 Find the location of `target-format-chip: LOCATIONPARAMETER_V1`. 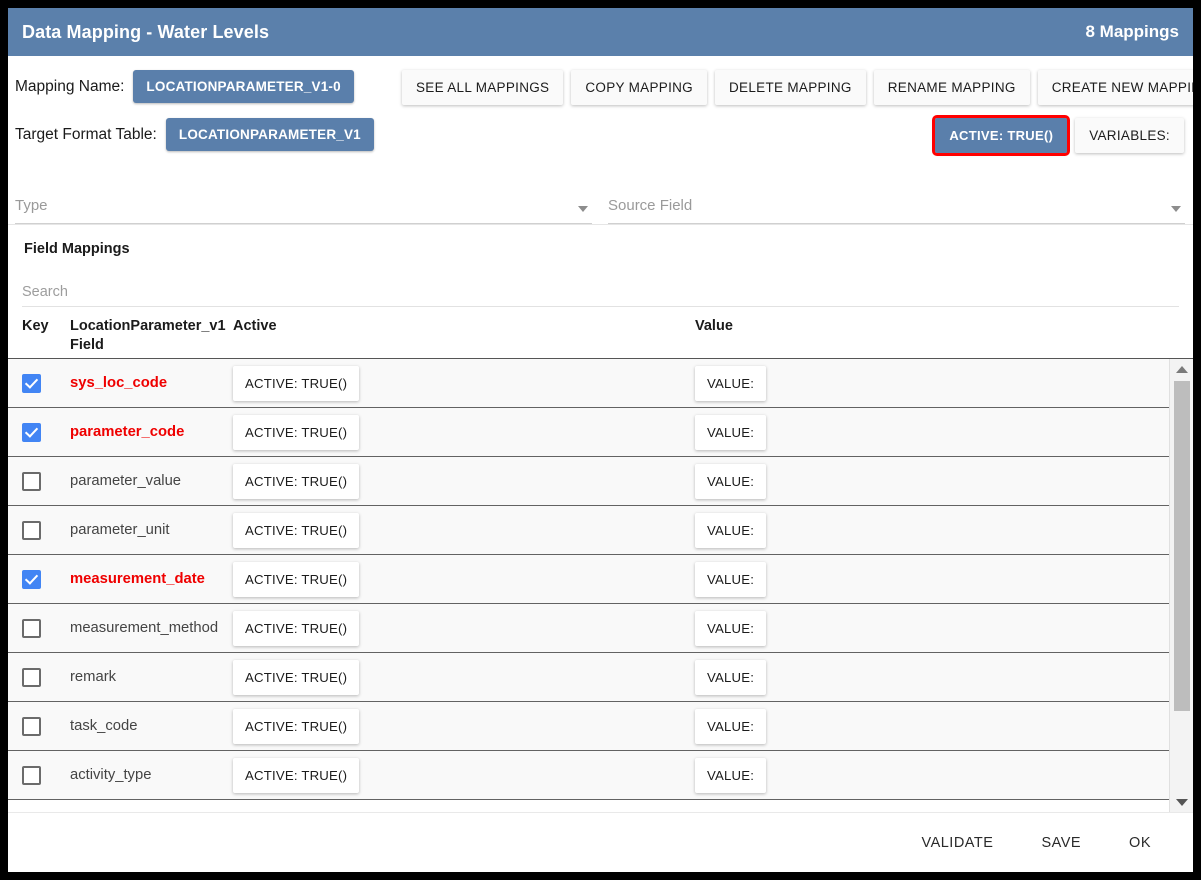

target-format-chip: LOCATIONPARAMETER_V1 is located at coordinates (269, 134).